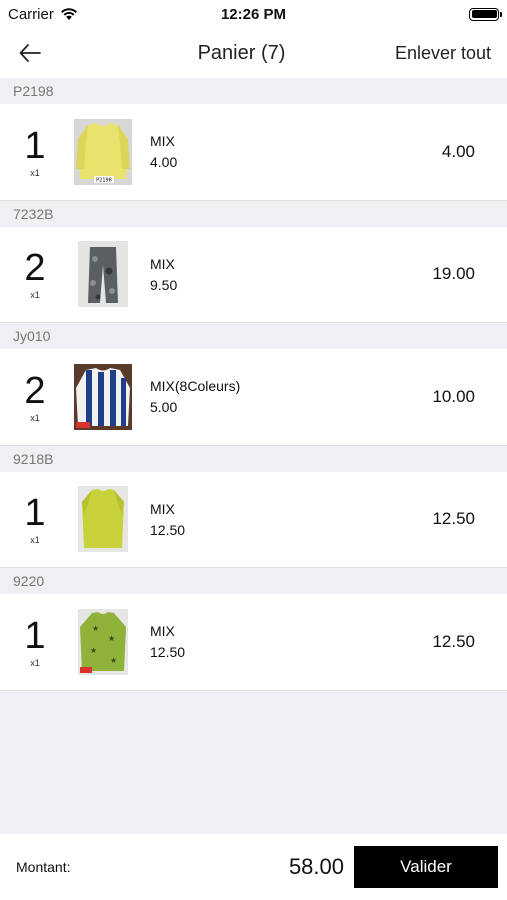 The height and width of the screenshot is (900, 507). Describe the element at coordinates (164, 407) in the screenshot. I see `unit-price: 5.00` at that location.